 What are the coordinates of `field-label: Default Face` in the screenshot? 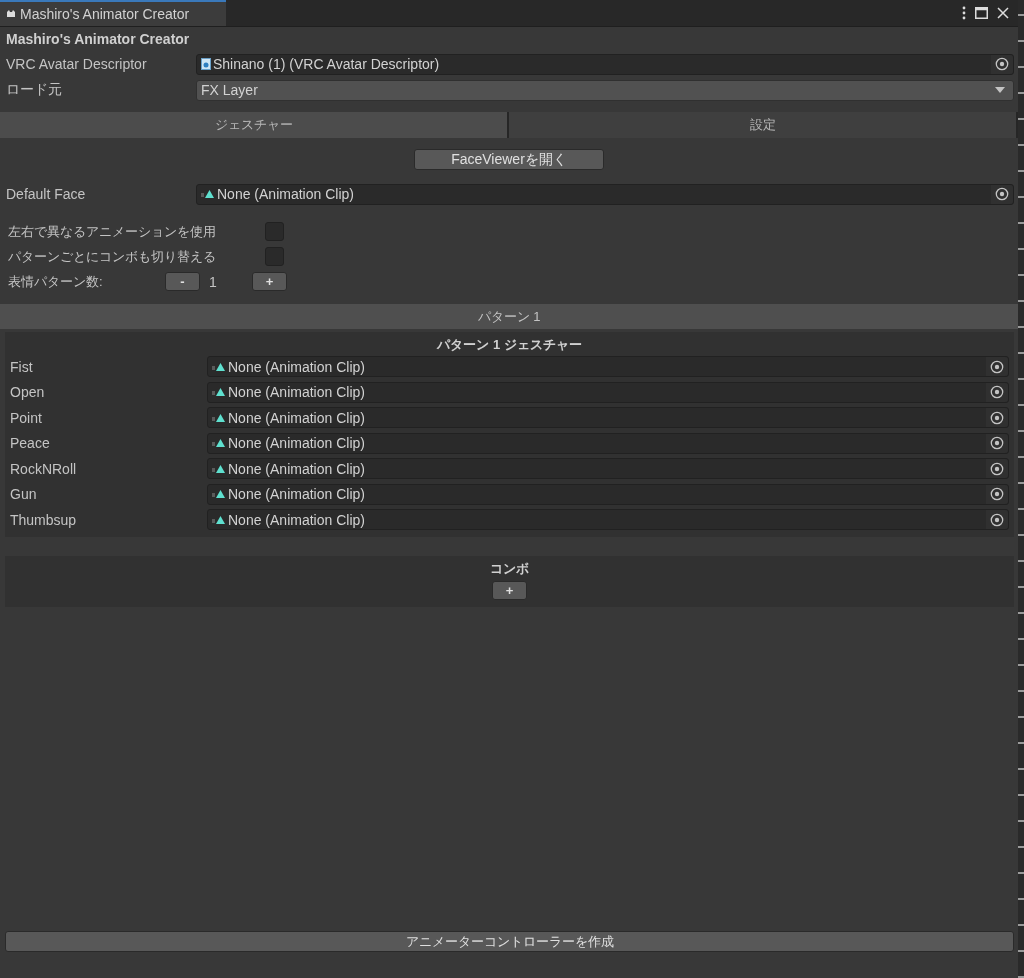 It's located at (46, 194).